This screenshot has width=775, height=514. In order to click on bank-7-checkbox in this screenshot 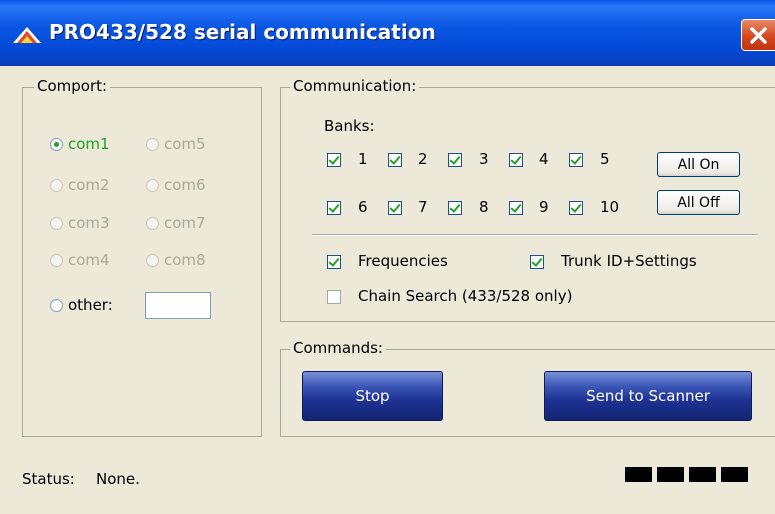, I will do `click(395, 208)`.